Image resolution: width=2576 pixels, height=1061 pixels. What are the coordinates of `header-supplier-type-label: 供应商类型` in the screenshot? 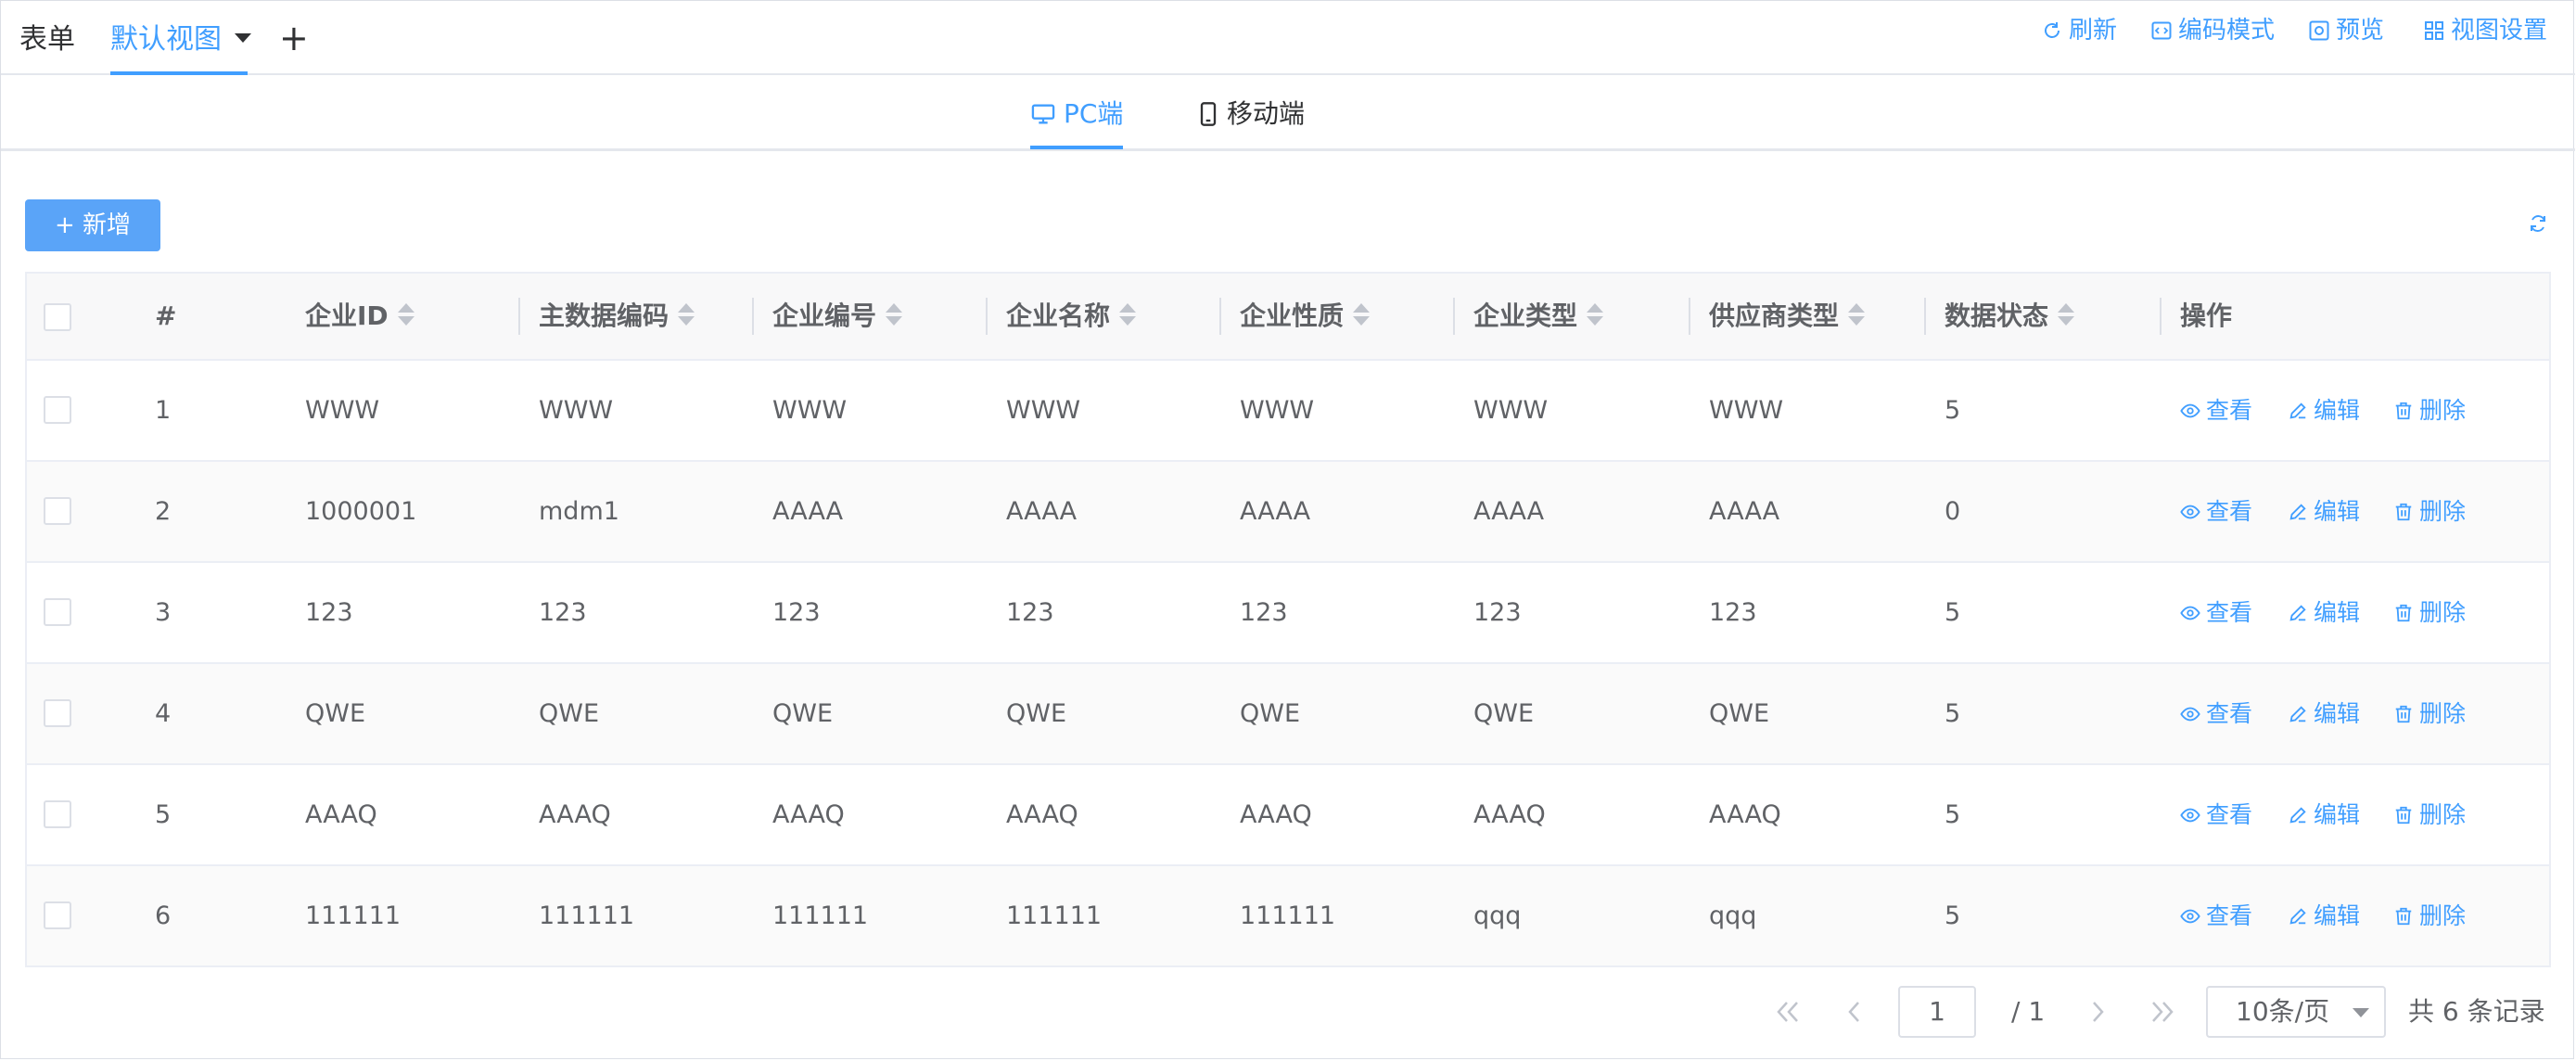 It's located at (1774, 315).